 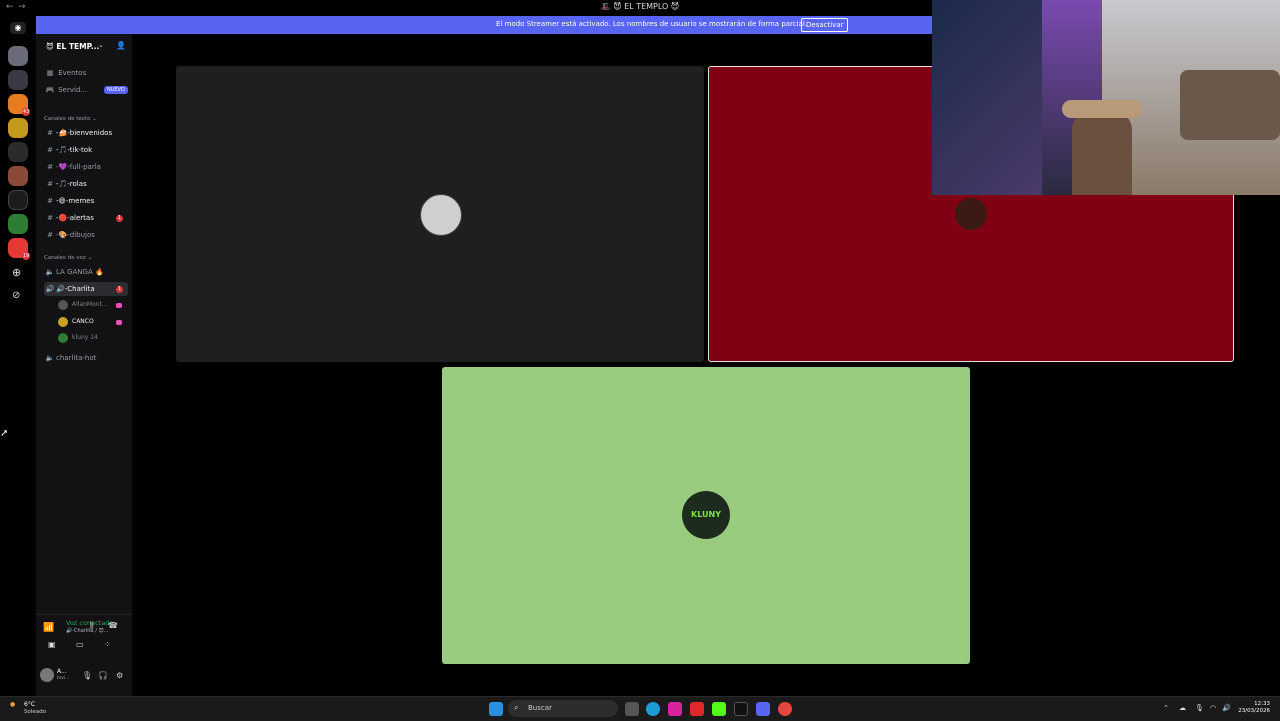 I want to click on kick-icon, so click(x=719, y=709).